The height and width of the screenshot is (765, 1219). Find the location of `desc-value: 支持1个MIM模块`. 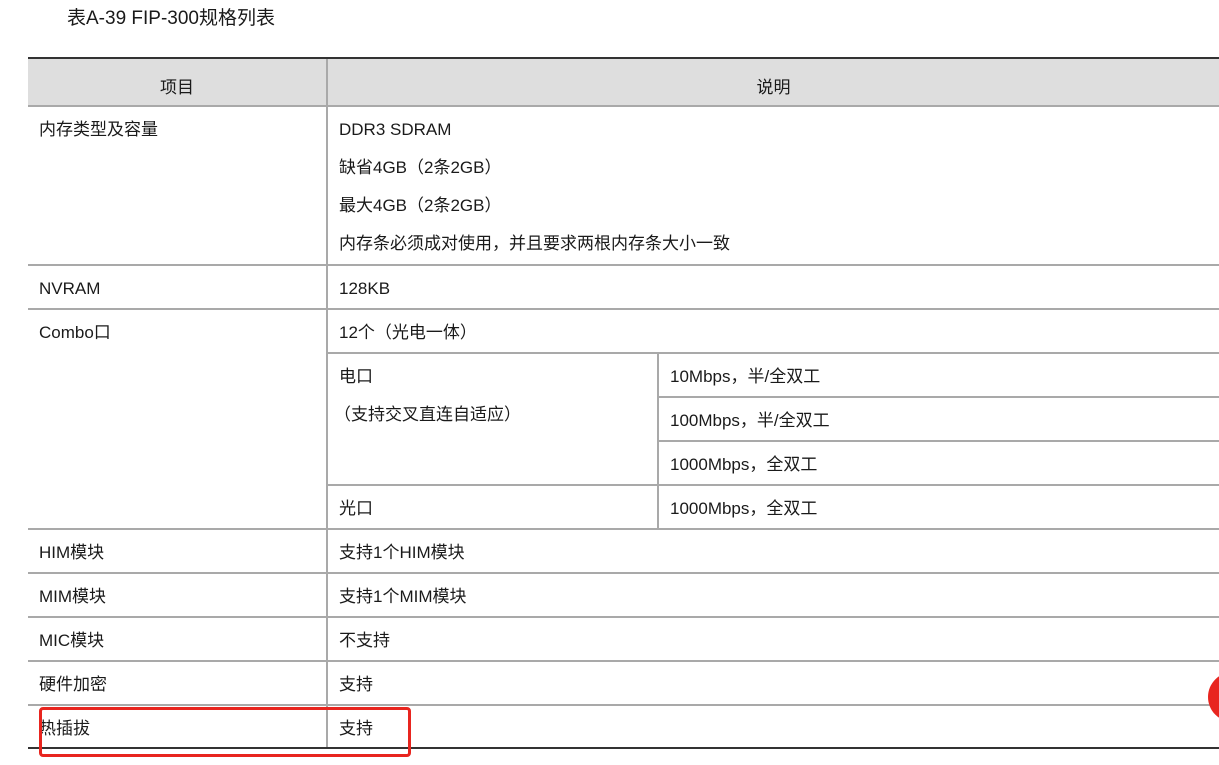

desc-value: 支持1个MIM模块 is located at coordinates (403, 596).